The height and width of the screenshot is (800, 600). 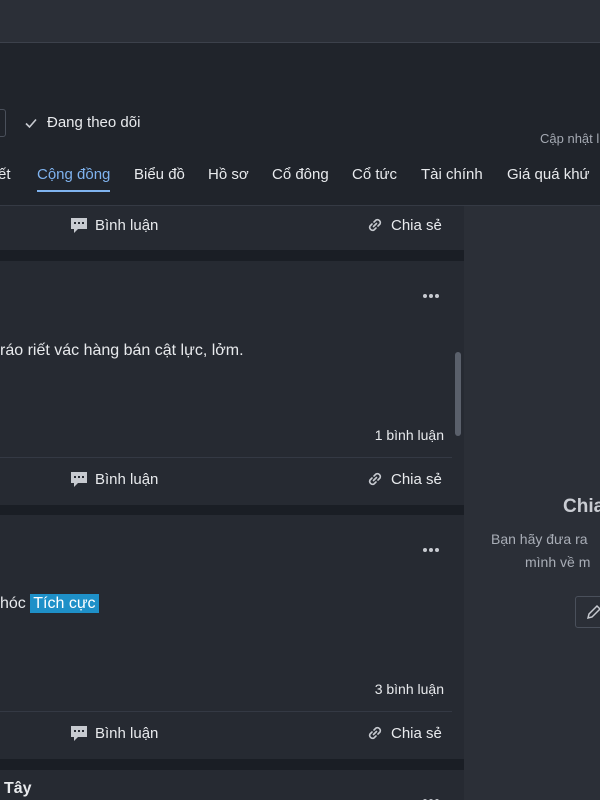 What do you see at coordinates (228, 174) in the screenshot?
I see `tab-profile: Hồ sơ` at bounding box center [228, 174].